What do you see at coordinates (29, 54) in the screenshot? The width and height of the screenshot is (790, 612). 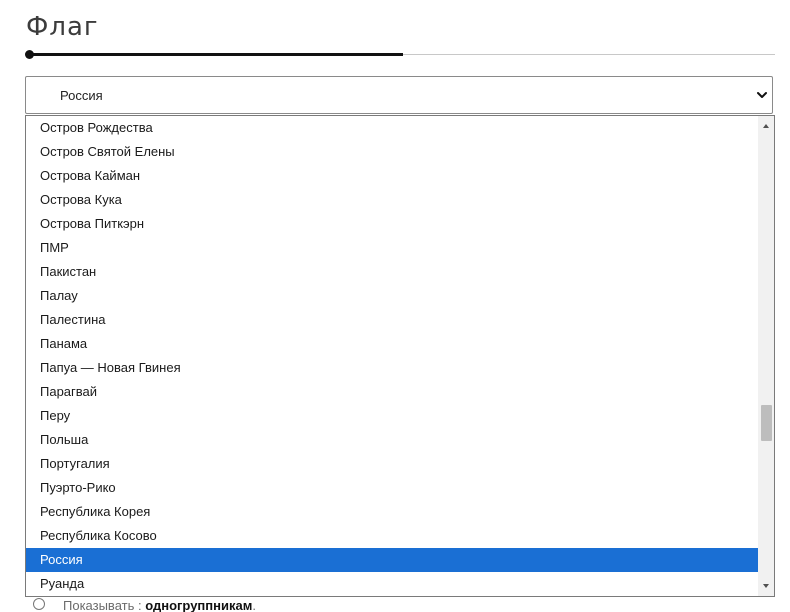 I see `progress-start-dot` at bounding box center [29, 54].